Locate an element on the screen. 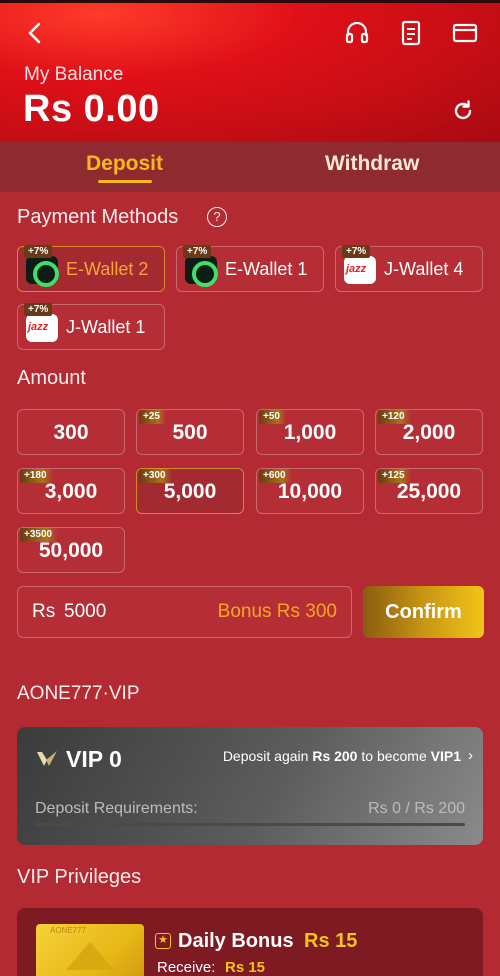 Image resolution: width=500 pixels, height=976 pixels. payment-method-jwallet-4: +7% J-Wallet 4 is located at coordinates (409, 268).